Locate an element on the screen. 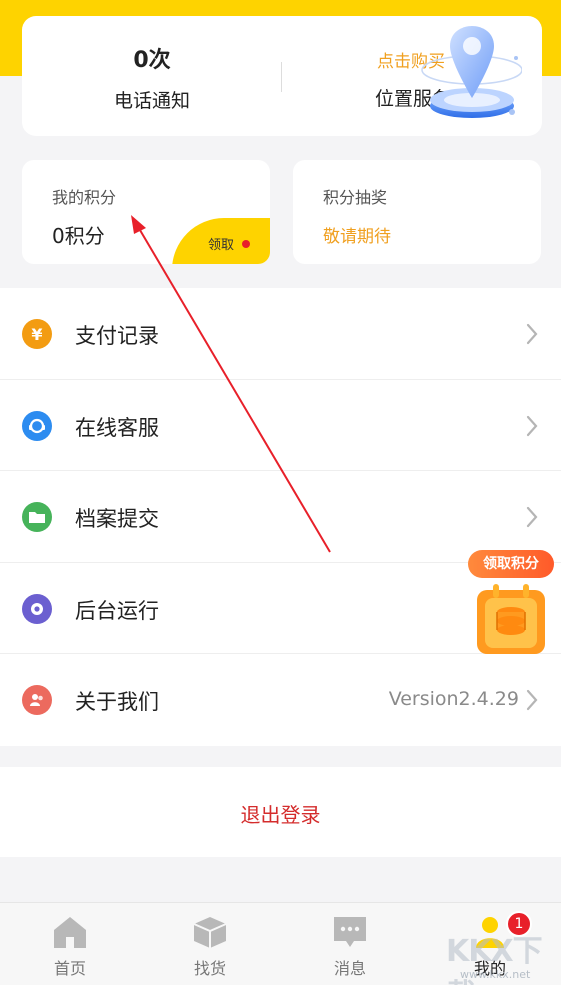  menu-item-label: 关于我们 is located at coordinates (117, 702).